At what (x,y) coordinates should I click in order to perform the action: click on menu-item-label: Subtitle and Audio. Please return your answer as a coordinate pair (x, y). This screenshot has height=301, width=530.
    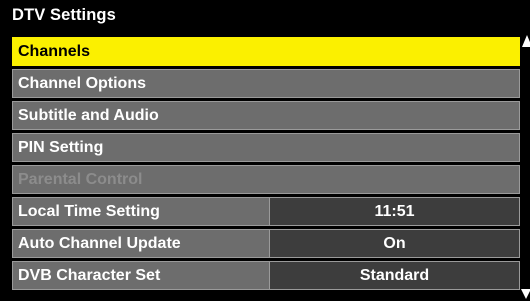
    Looking at the image, I should click on (88, 115).